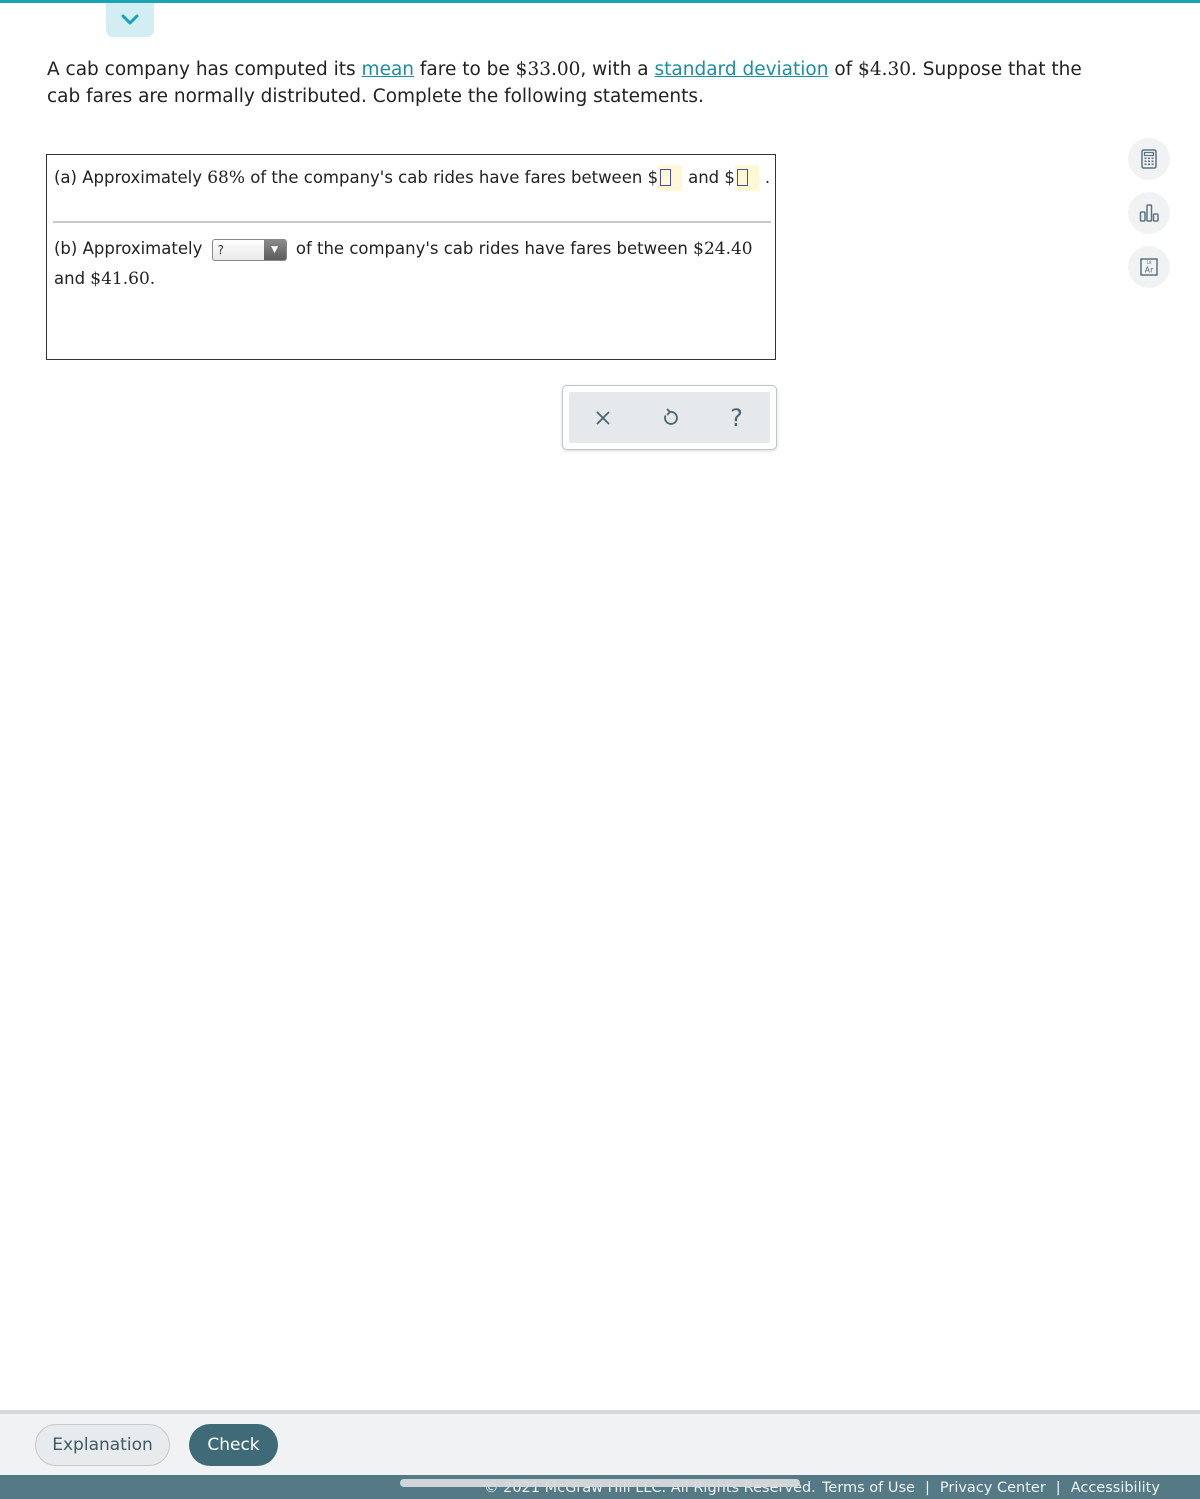 This screenshot has width=1200, height=1499. I want to click on prompt-text: A cab company has computed its, so click(204, 69).